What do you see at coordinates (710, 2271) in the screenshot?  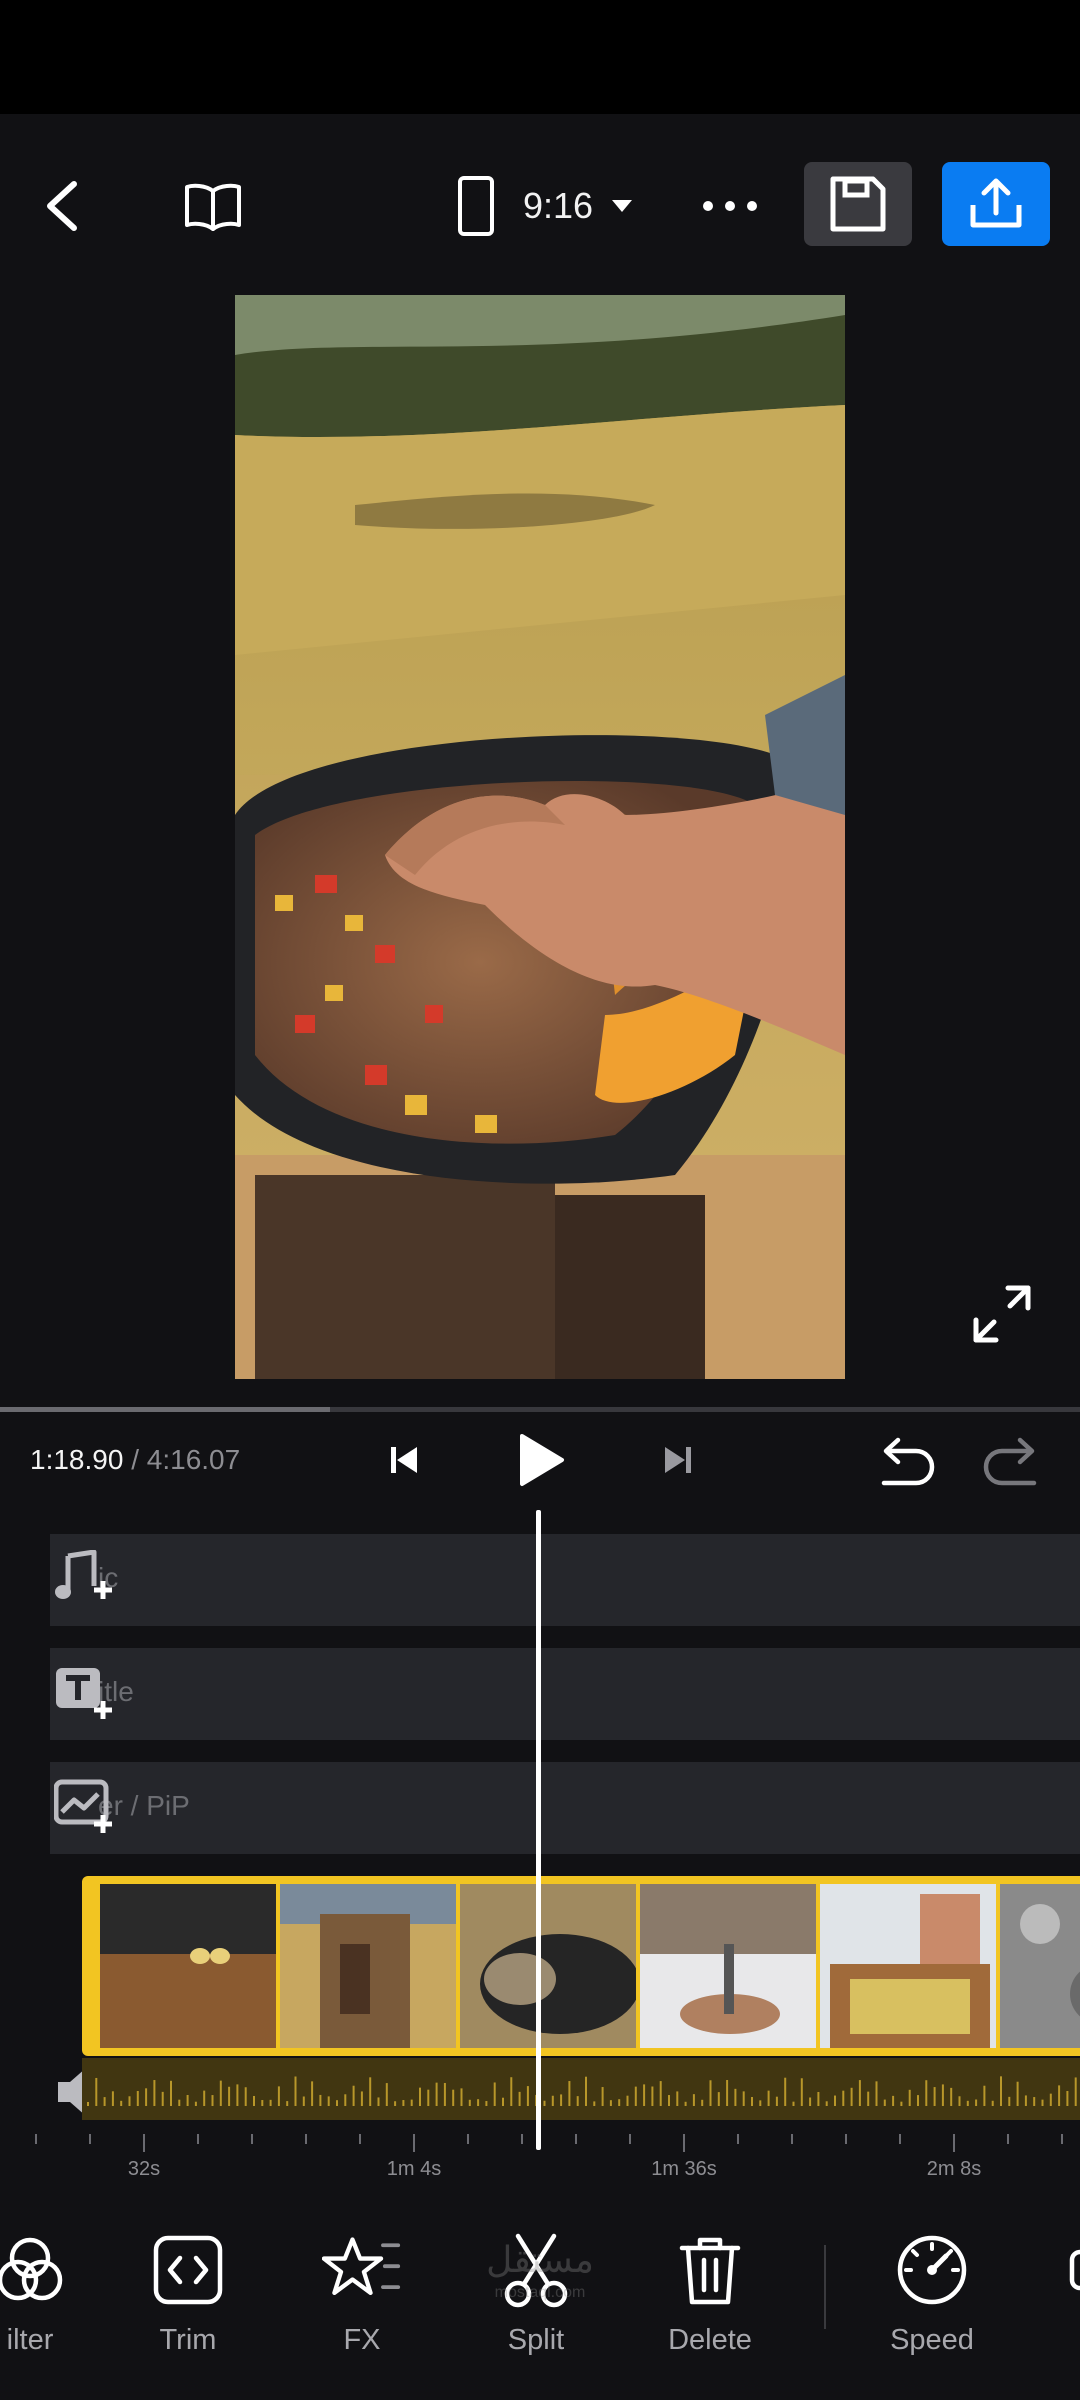 I see `trash-icon` at bounding box center [710, 2271].